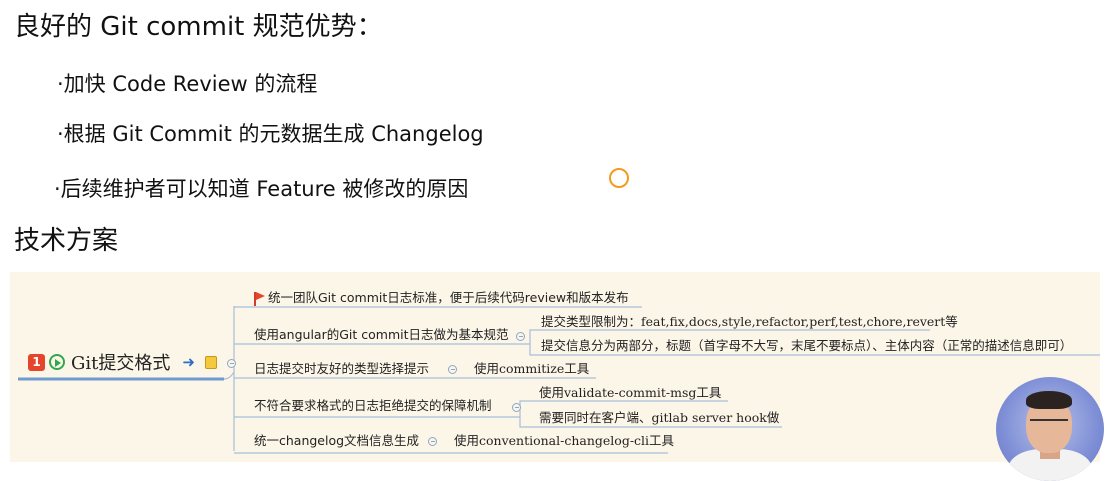  What do you see at coordinates (381, 335) in the screenshot?
I see `branch-2-label: 使用angular的Git commit日志做为基本规范` at bounding box center [381, 335].